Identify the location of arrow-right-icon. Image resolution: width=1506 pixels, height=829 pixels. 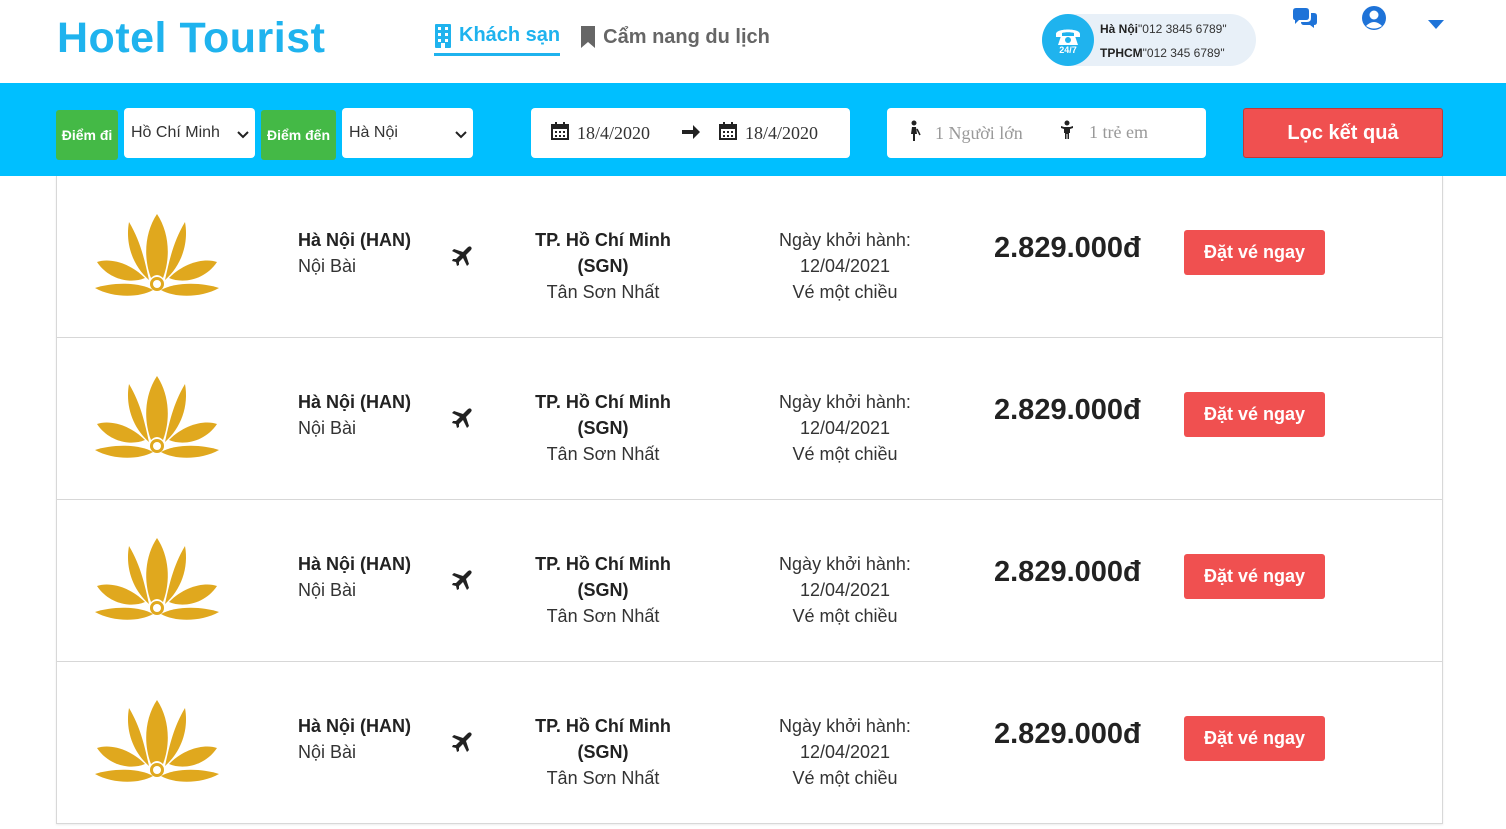
(691, 134).